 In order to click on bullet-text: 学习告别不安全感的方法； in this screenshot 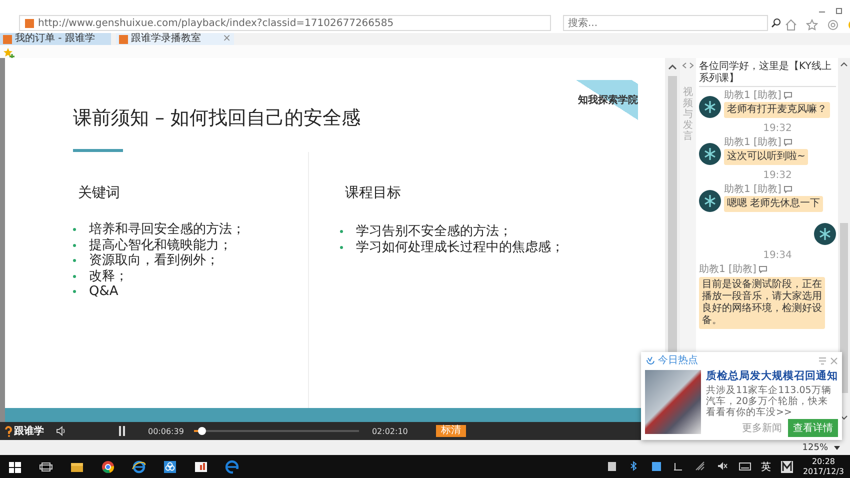, I will do `click(434, 232)`.